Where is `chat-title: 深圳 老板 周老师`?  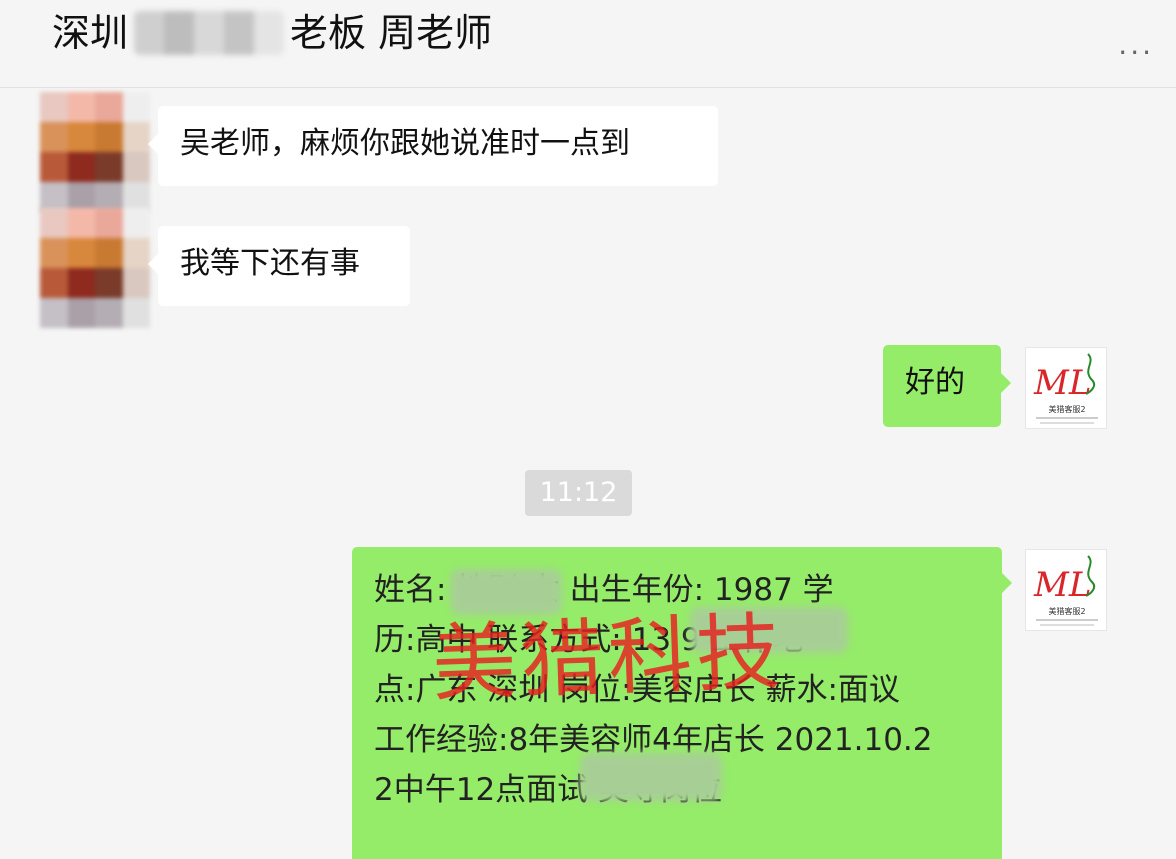 chat-title: 深圳 老板 周老师 is located at coordinates (272, 33).